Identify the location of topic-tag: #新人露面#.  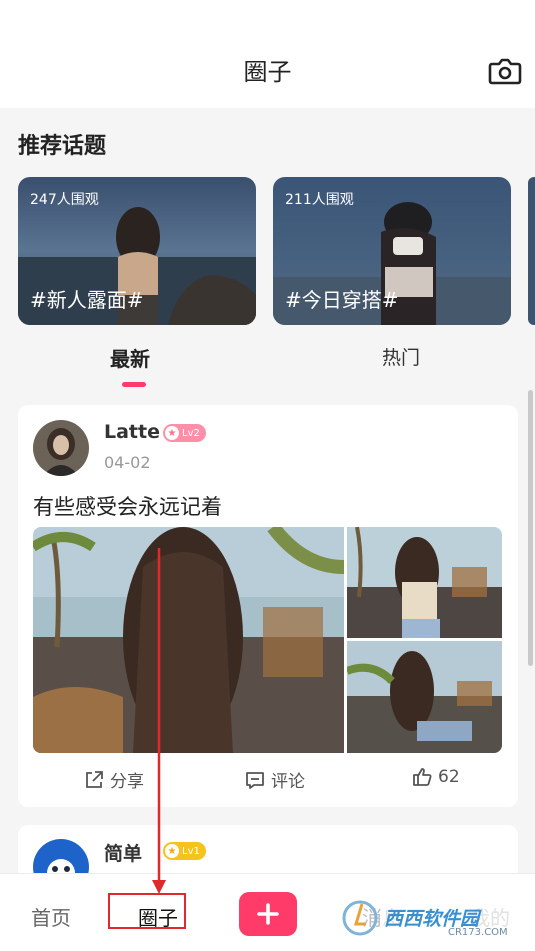
(87, 300).